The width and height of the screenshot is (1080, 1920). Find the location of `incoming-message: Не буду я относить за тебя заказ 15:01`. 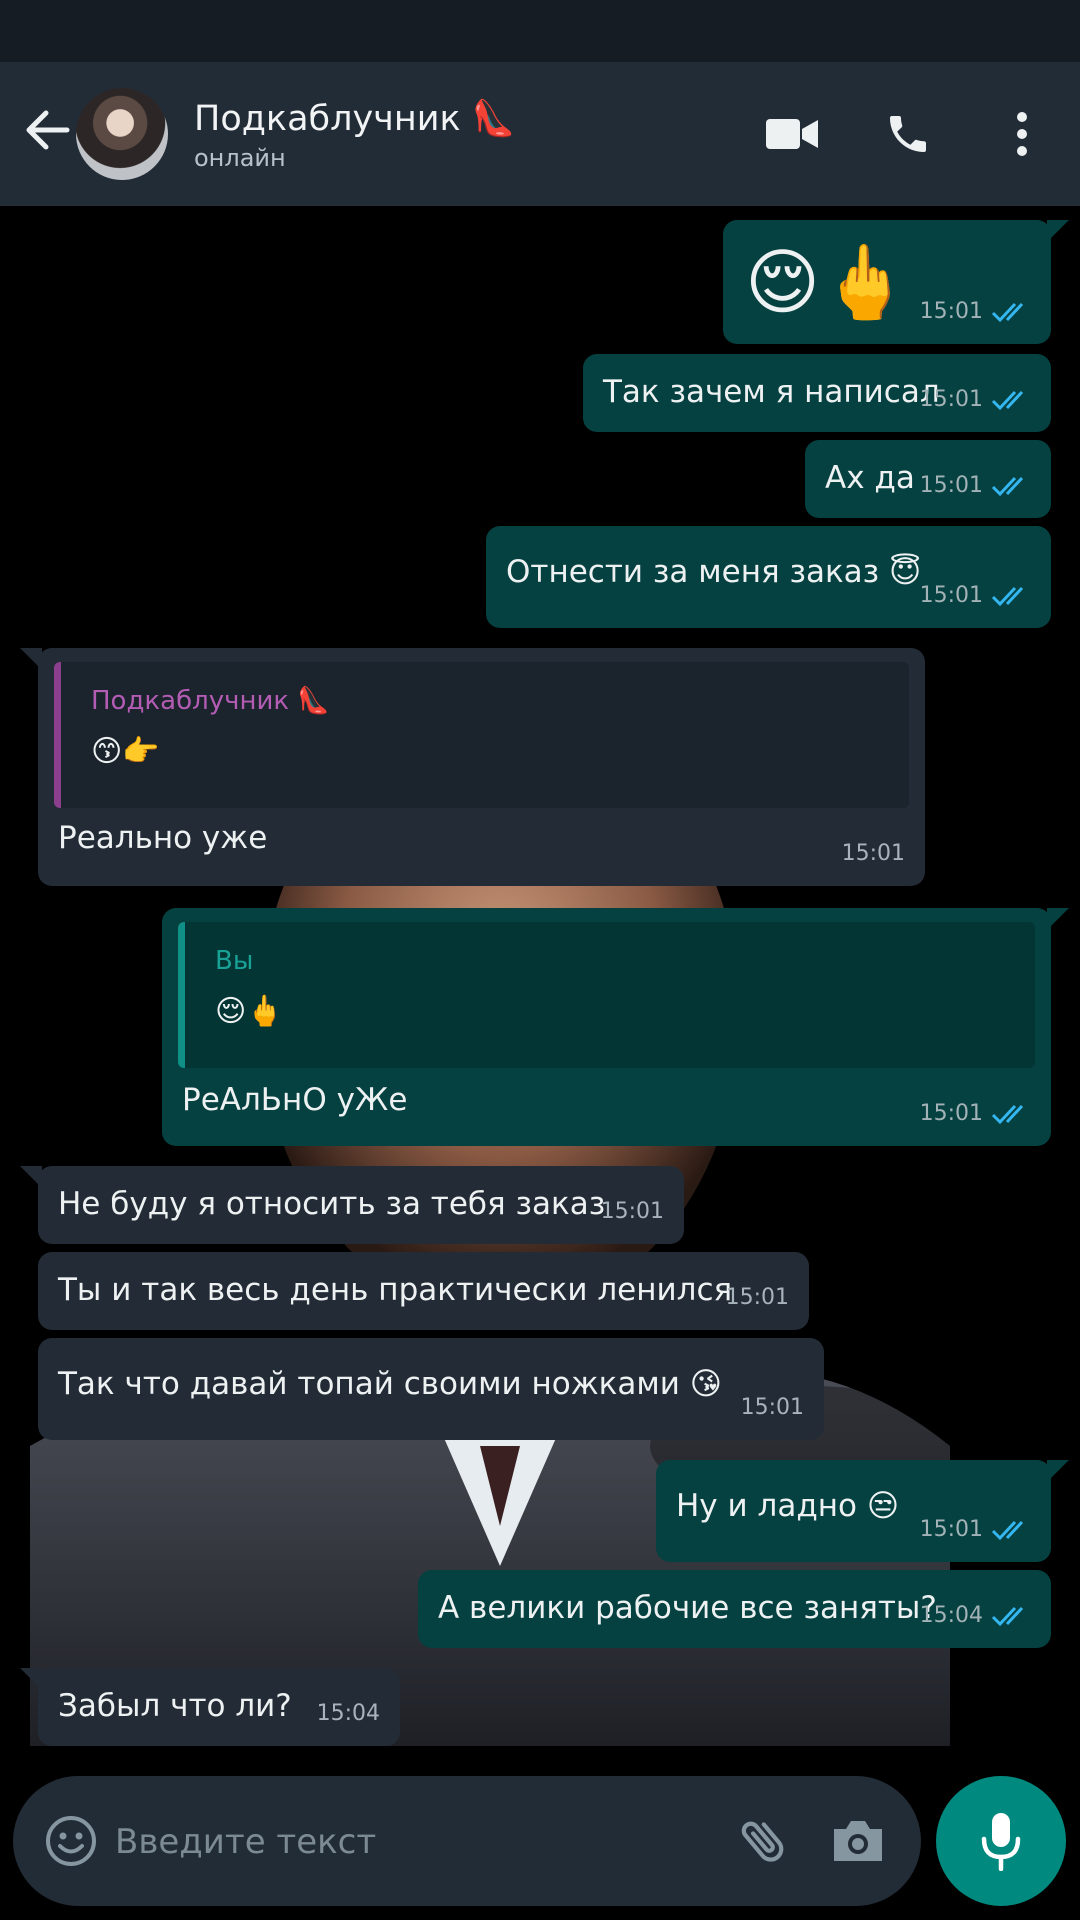

incoming-message: Не буду я относить за тебя заказ 15:01 is located at coordinates (352, 1205).